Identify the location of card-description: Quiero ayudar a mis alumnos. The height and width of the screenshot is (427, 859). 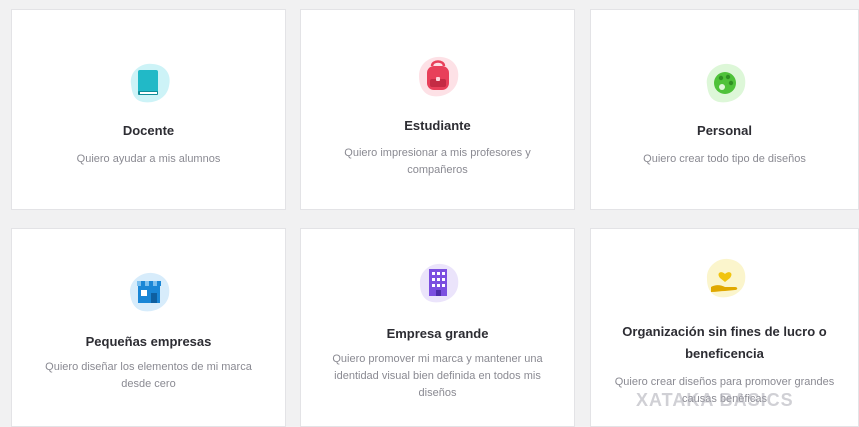
(148, 159).